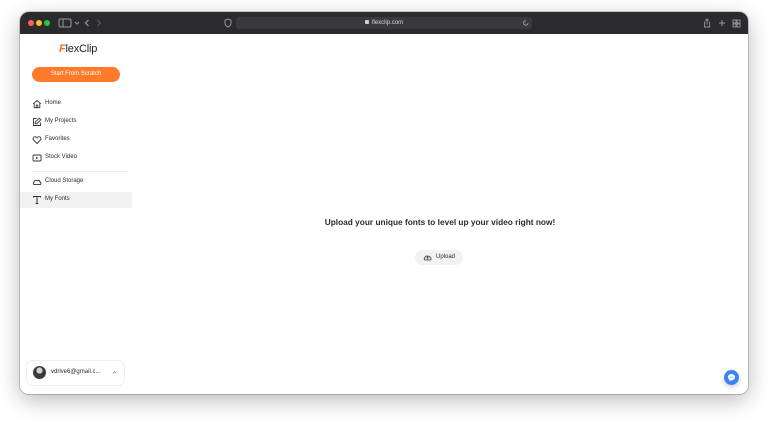  I want to click on upload-label: Upload, so click(446, 257).